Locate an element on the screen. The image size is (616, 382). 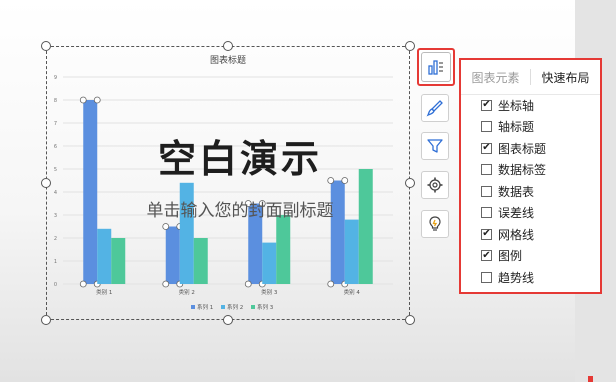
y-tick-label: 4 is located at coordinates (55, 193).